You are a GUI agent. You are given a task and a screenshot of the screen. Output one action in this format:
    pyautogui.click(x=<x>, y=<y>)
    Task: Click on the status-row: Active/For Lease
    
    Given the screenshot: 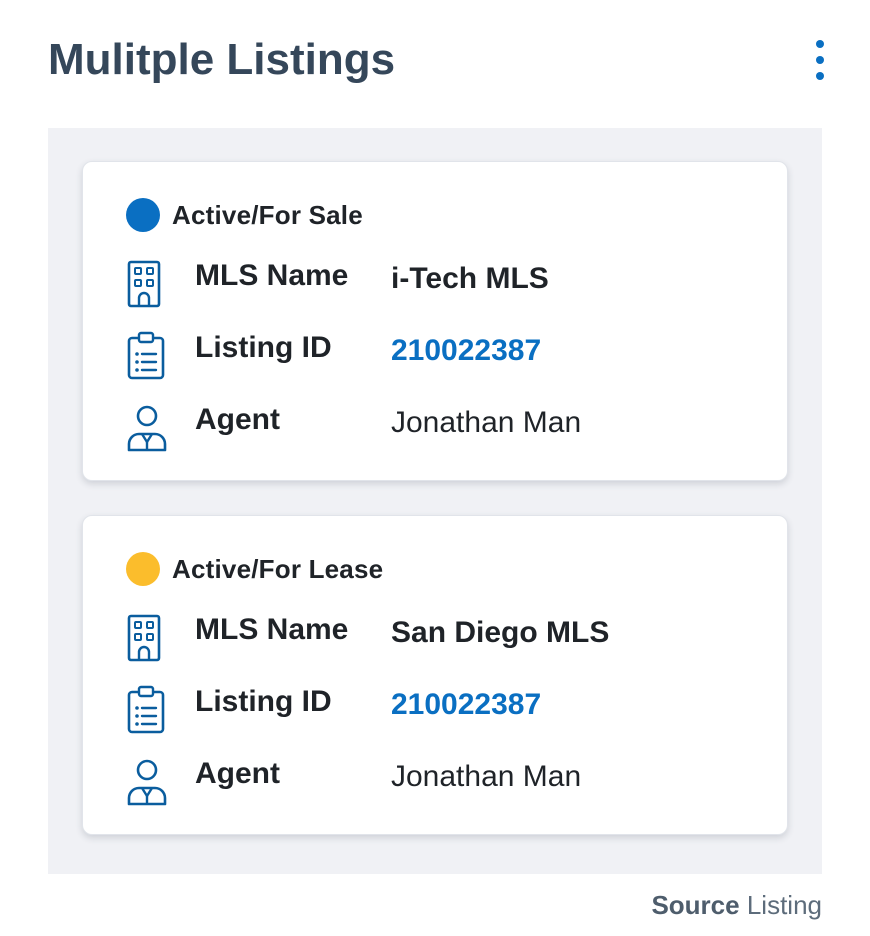 What is the action you would take?
    pyautogui.click(x=254, y=569)
    